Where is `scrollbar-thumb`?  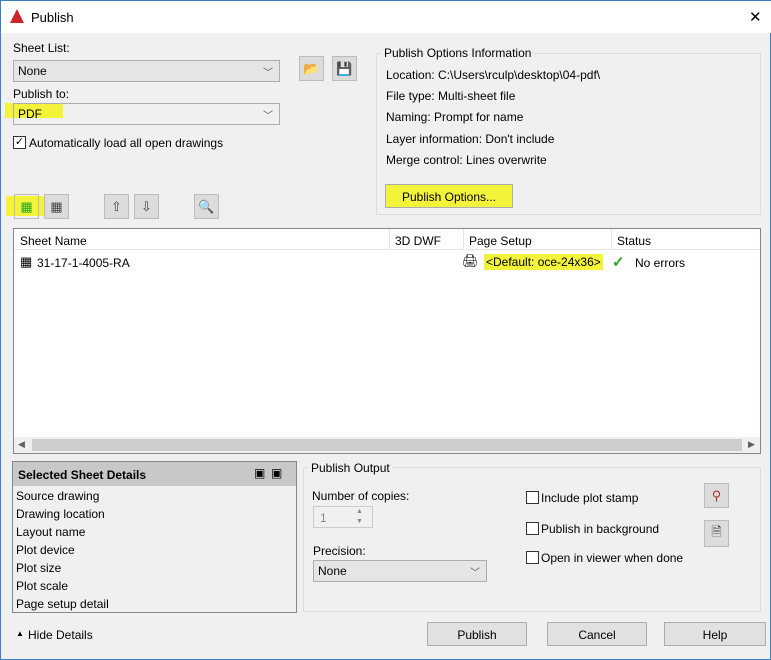 scrollbar-thumb is located at coordinates (387, 445).